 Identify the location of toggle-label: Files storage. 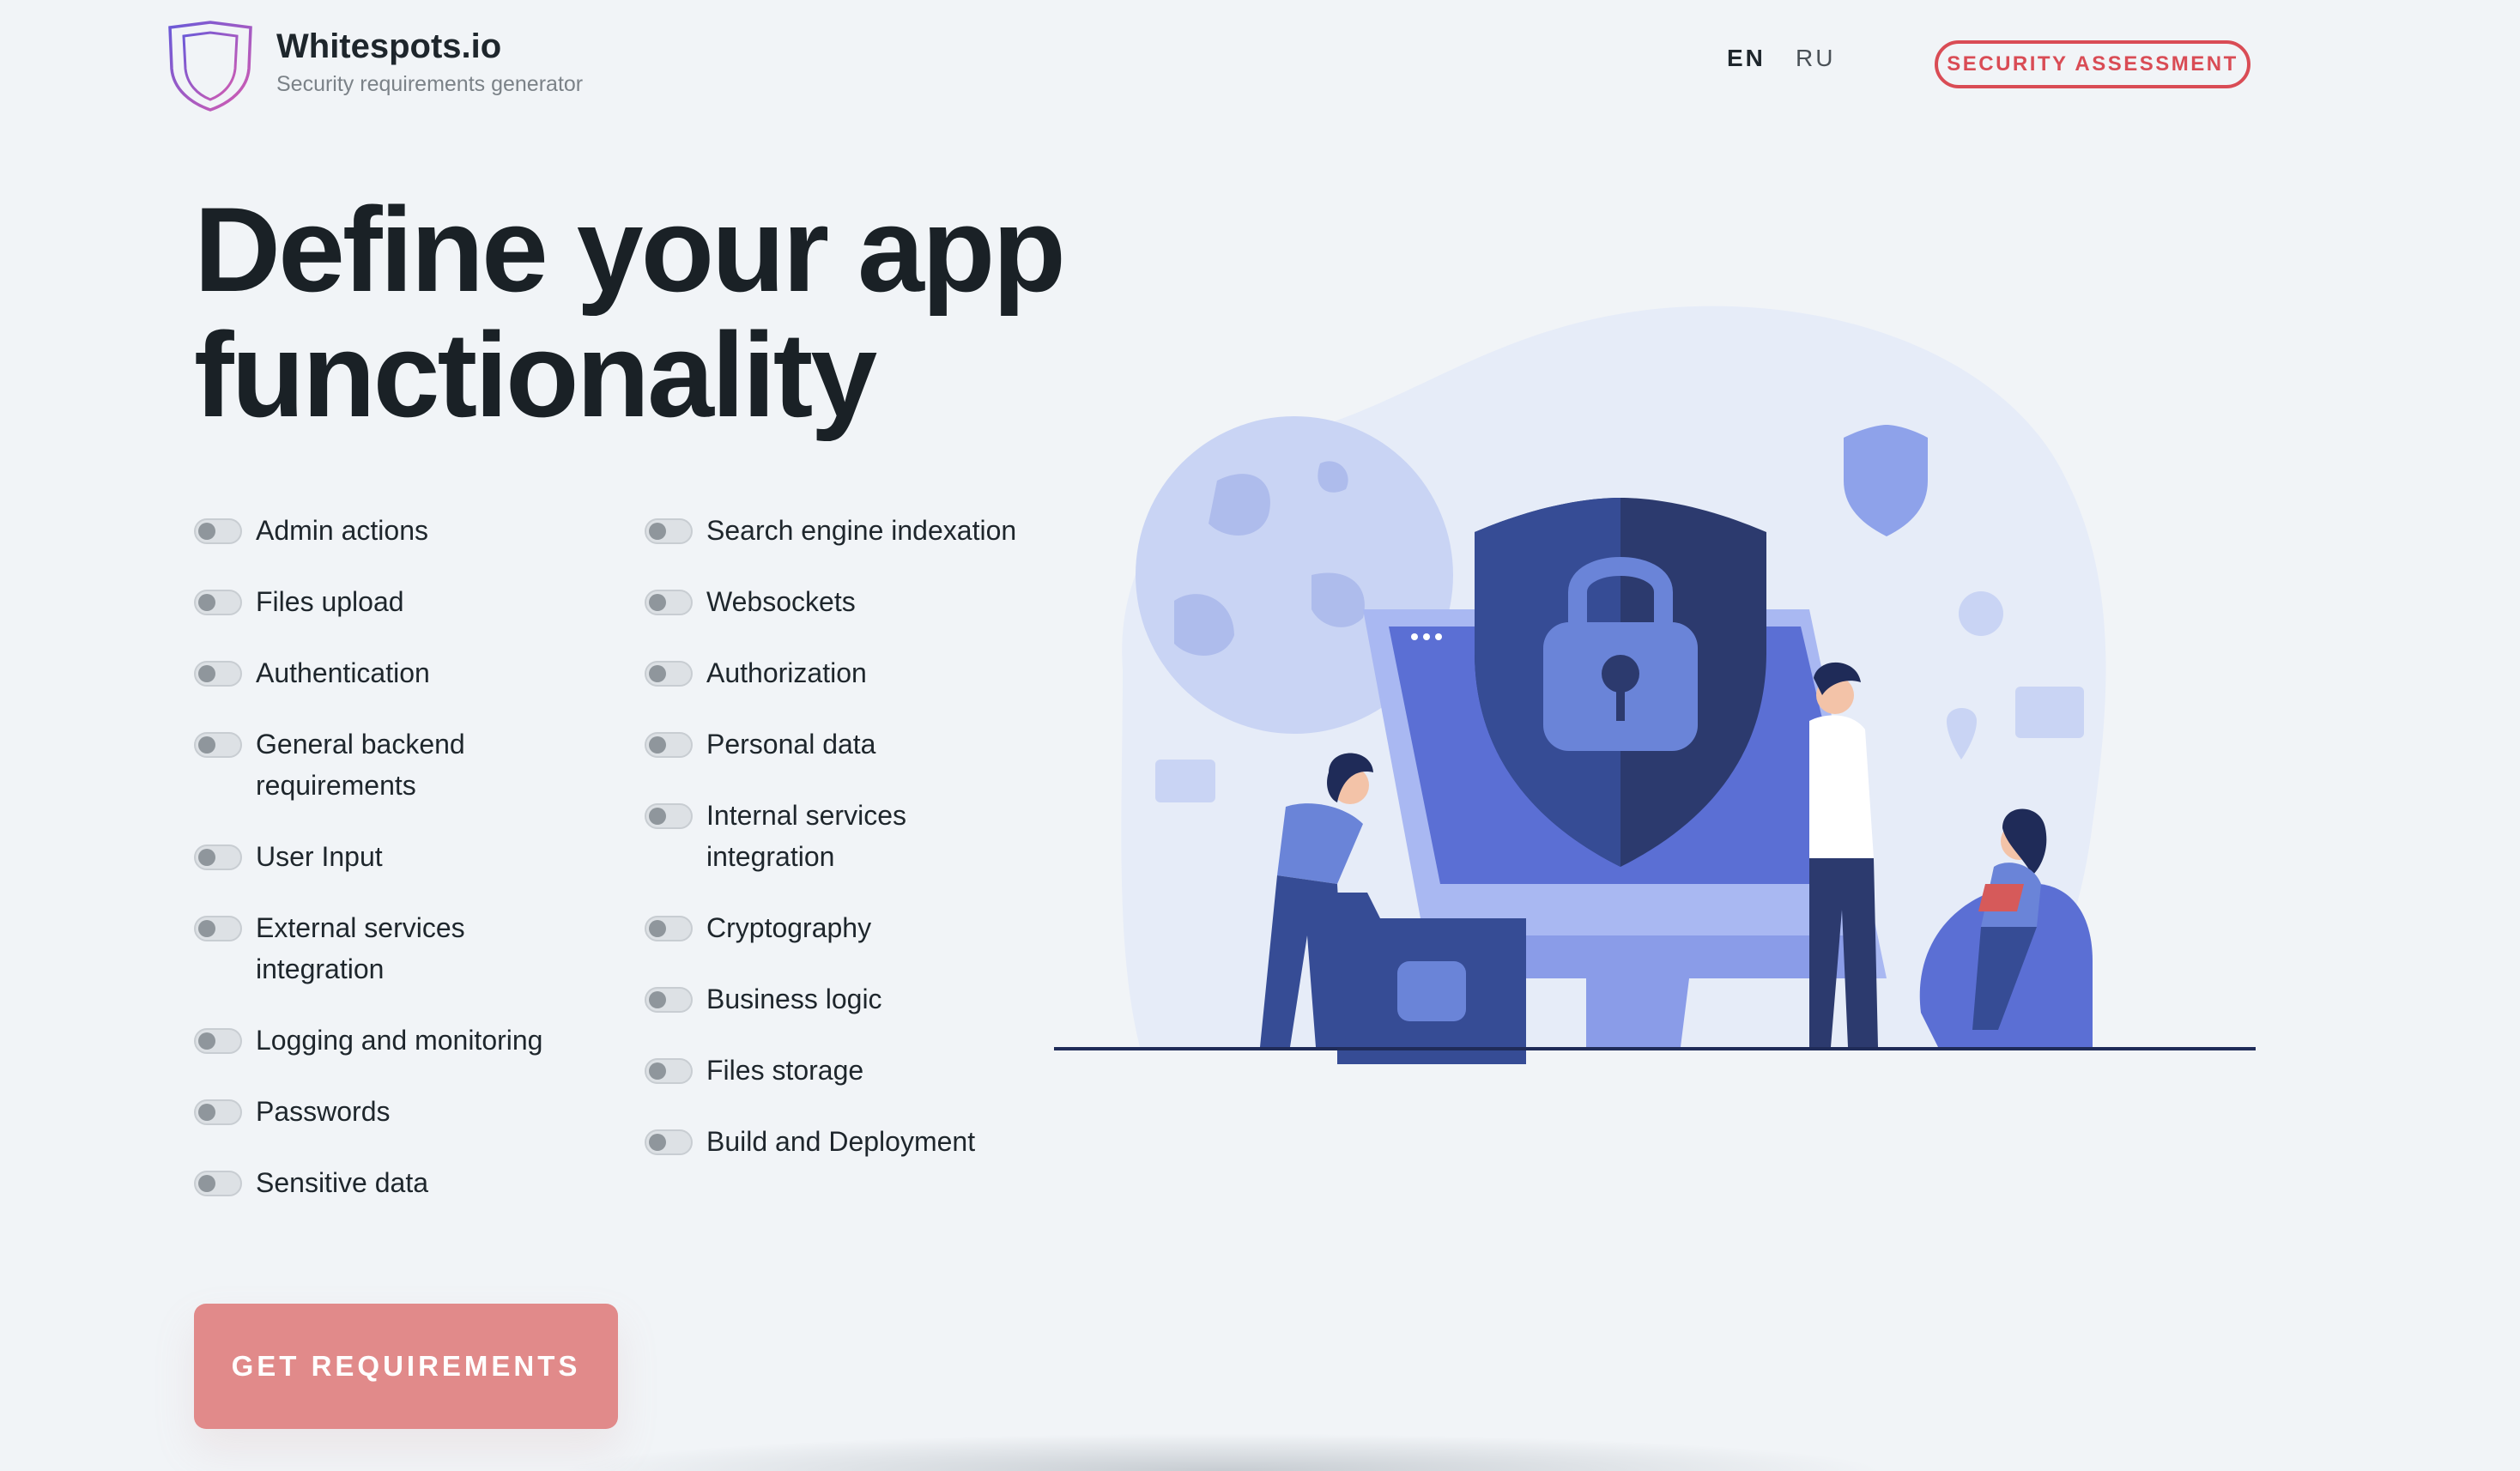
(785, 1070).